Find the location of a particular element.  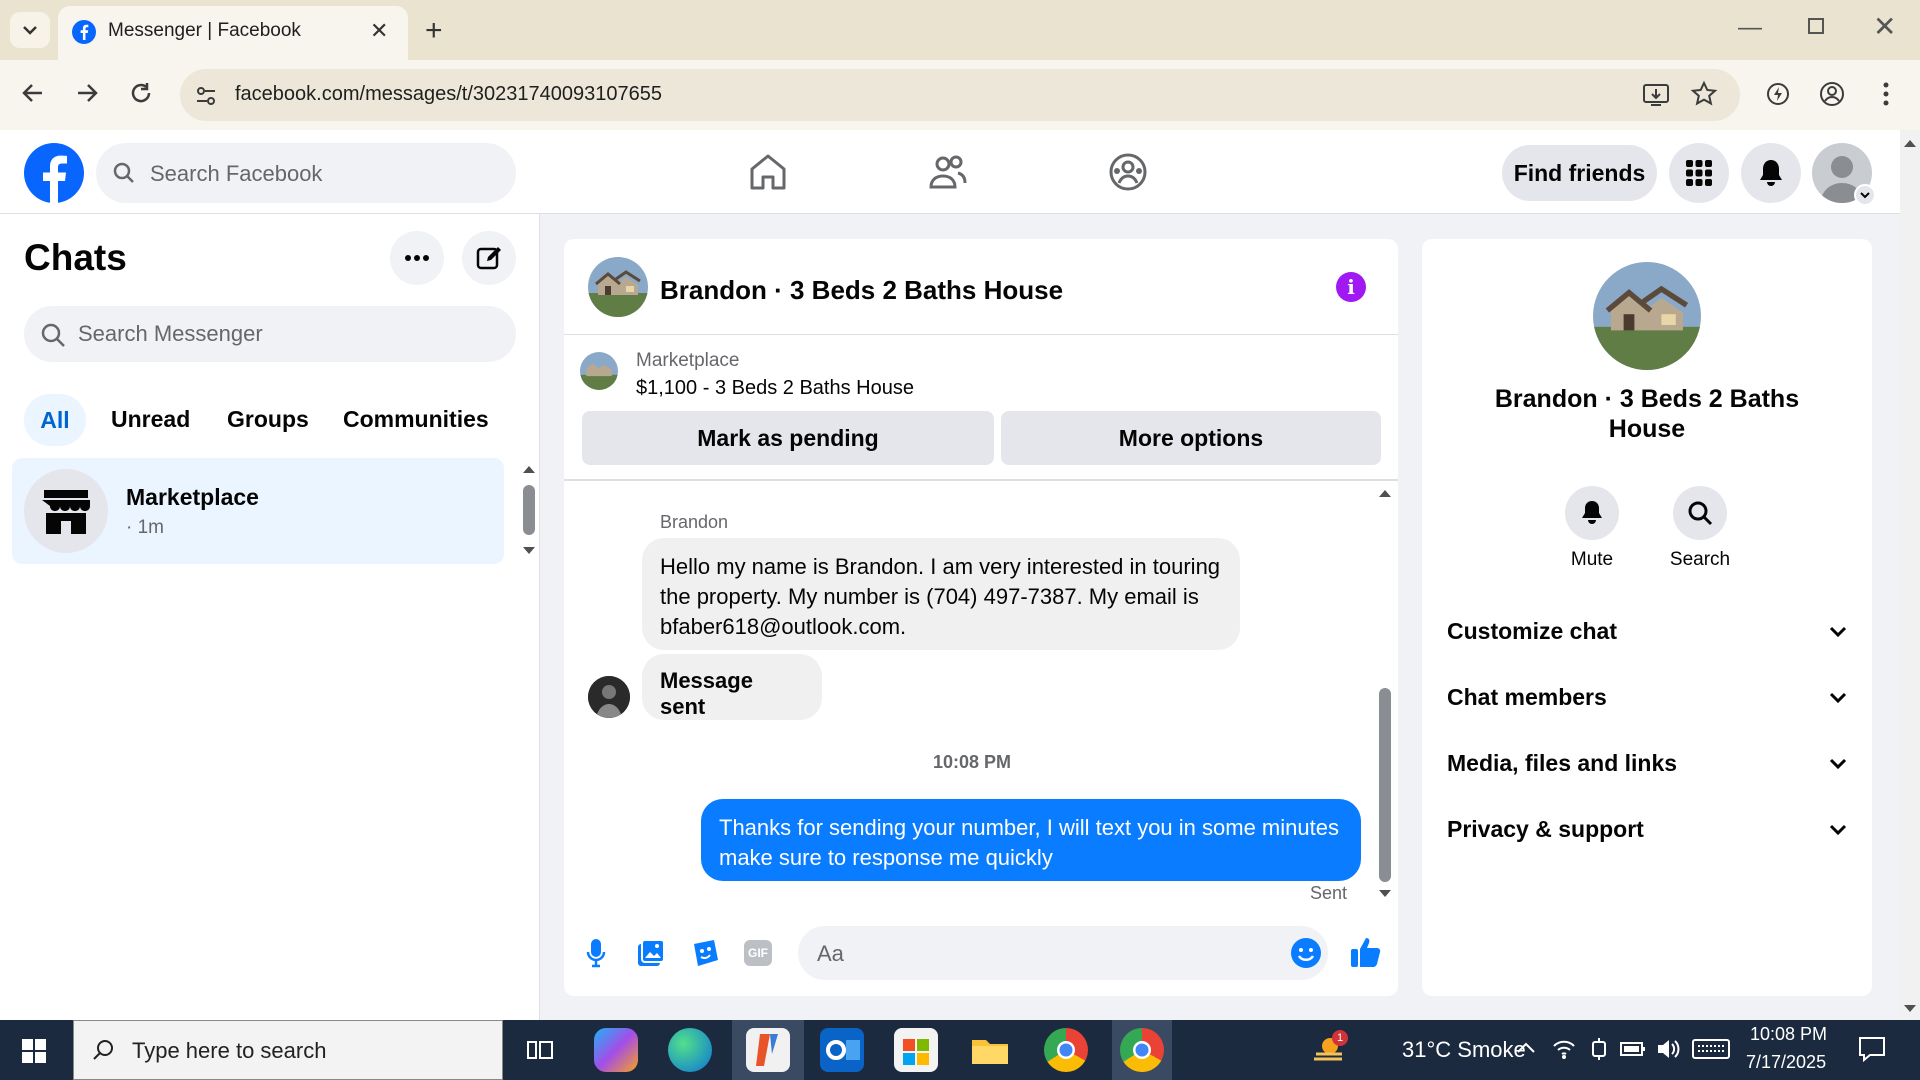

conversation-info-icon: i is located at coordinates (1351, 287).